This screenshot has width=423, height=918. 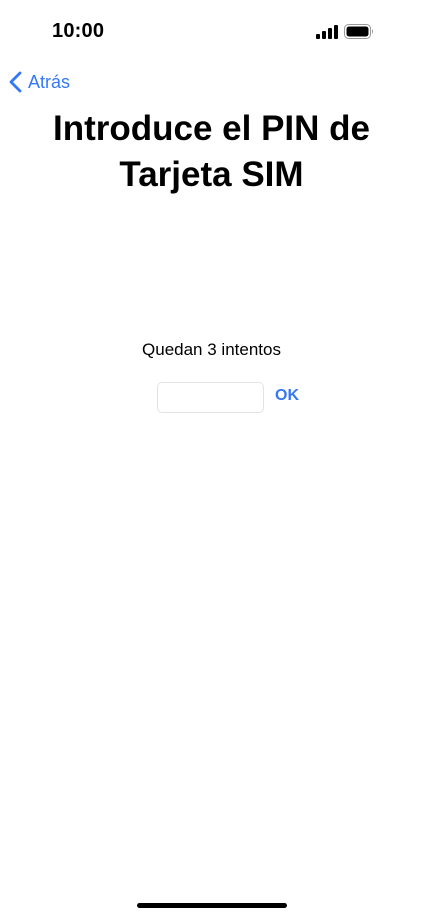 I want to click on status-bar: 10:00, so click(x=211, y=30).